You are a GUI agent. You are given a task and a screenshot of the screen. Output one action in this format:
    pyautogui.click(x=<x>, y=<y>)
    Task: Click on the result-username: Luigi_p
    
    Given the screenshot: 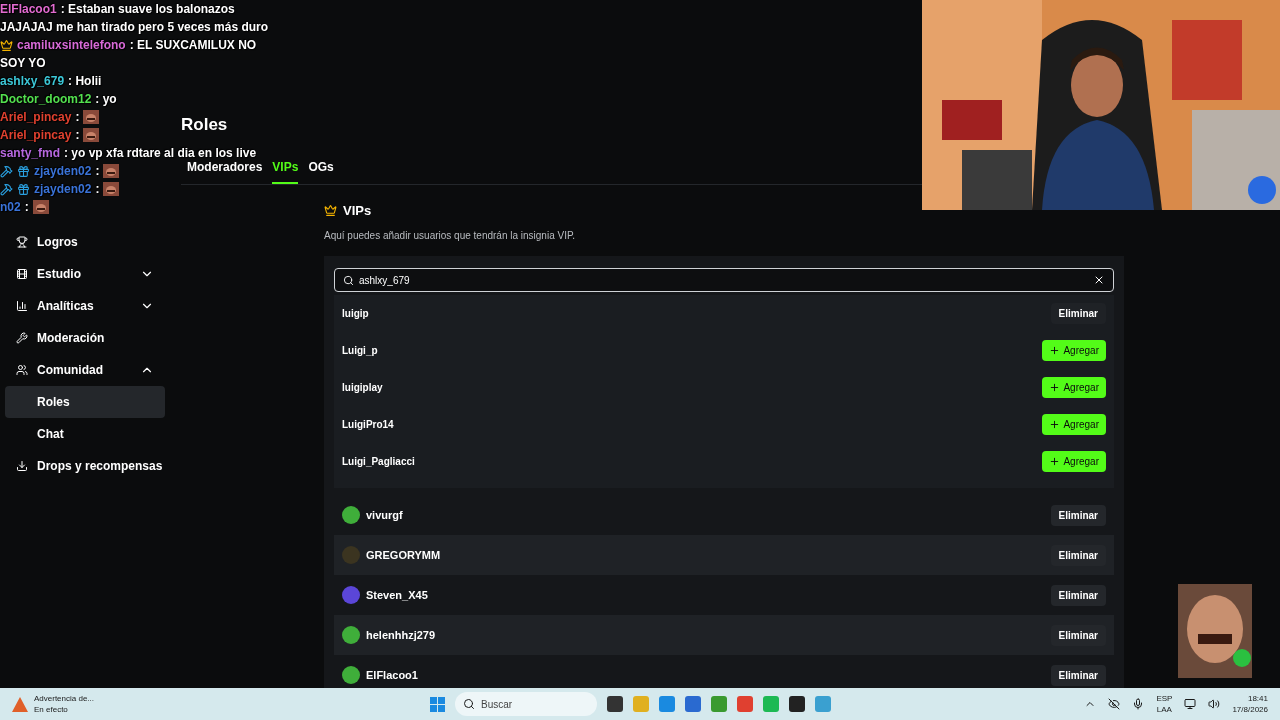 What is the action you would take?
    pyautogui.click(x=360, y=351)
    